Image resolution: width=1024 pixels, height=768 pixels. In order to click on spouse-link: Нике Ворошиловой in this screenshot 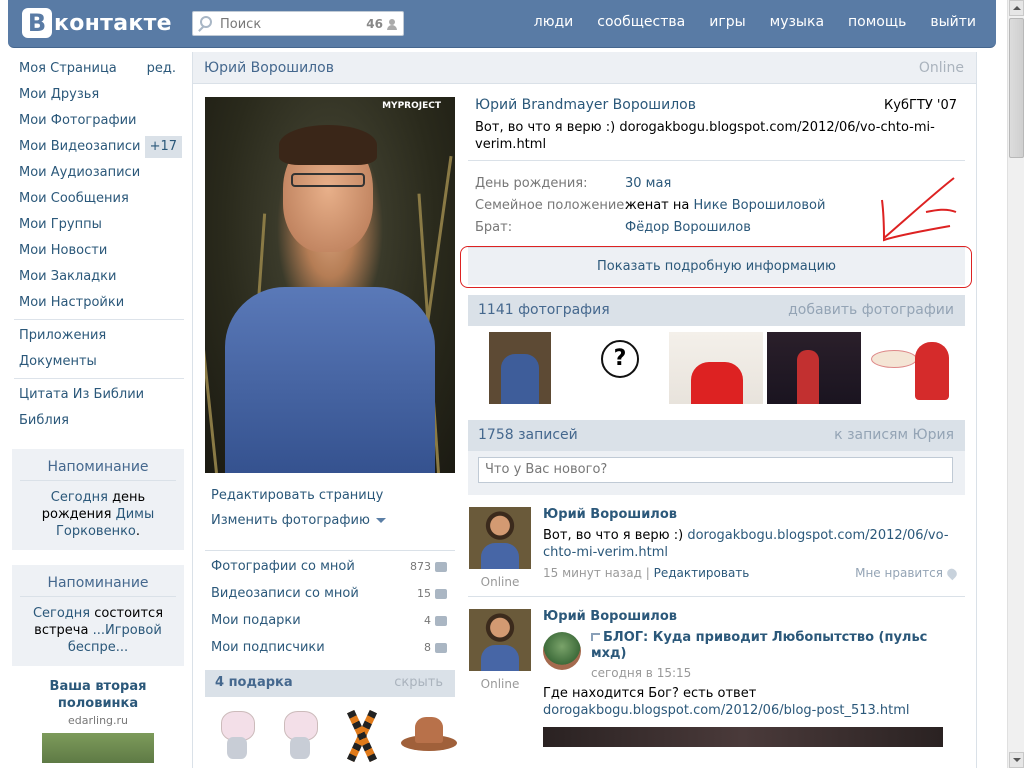, I will do `click(759, 205)`.